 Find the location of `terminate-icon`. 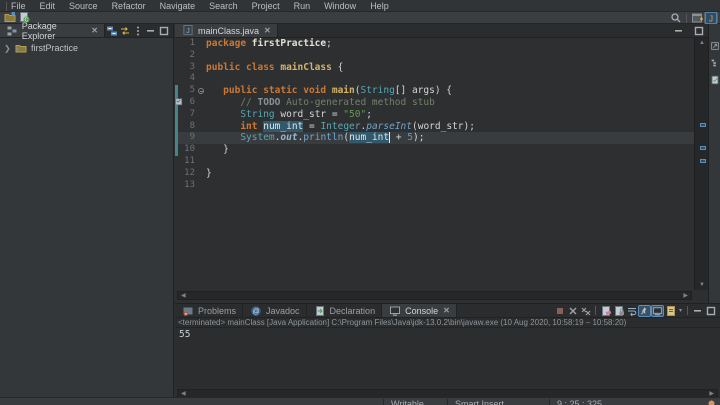

terminate-icon is located at coordinates (559, 311).